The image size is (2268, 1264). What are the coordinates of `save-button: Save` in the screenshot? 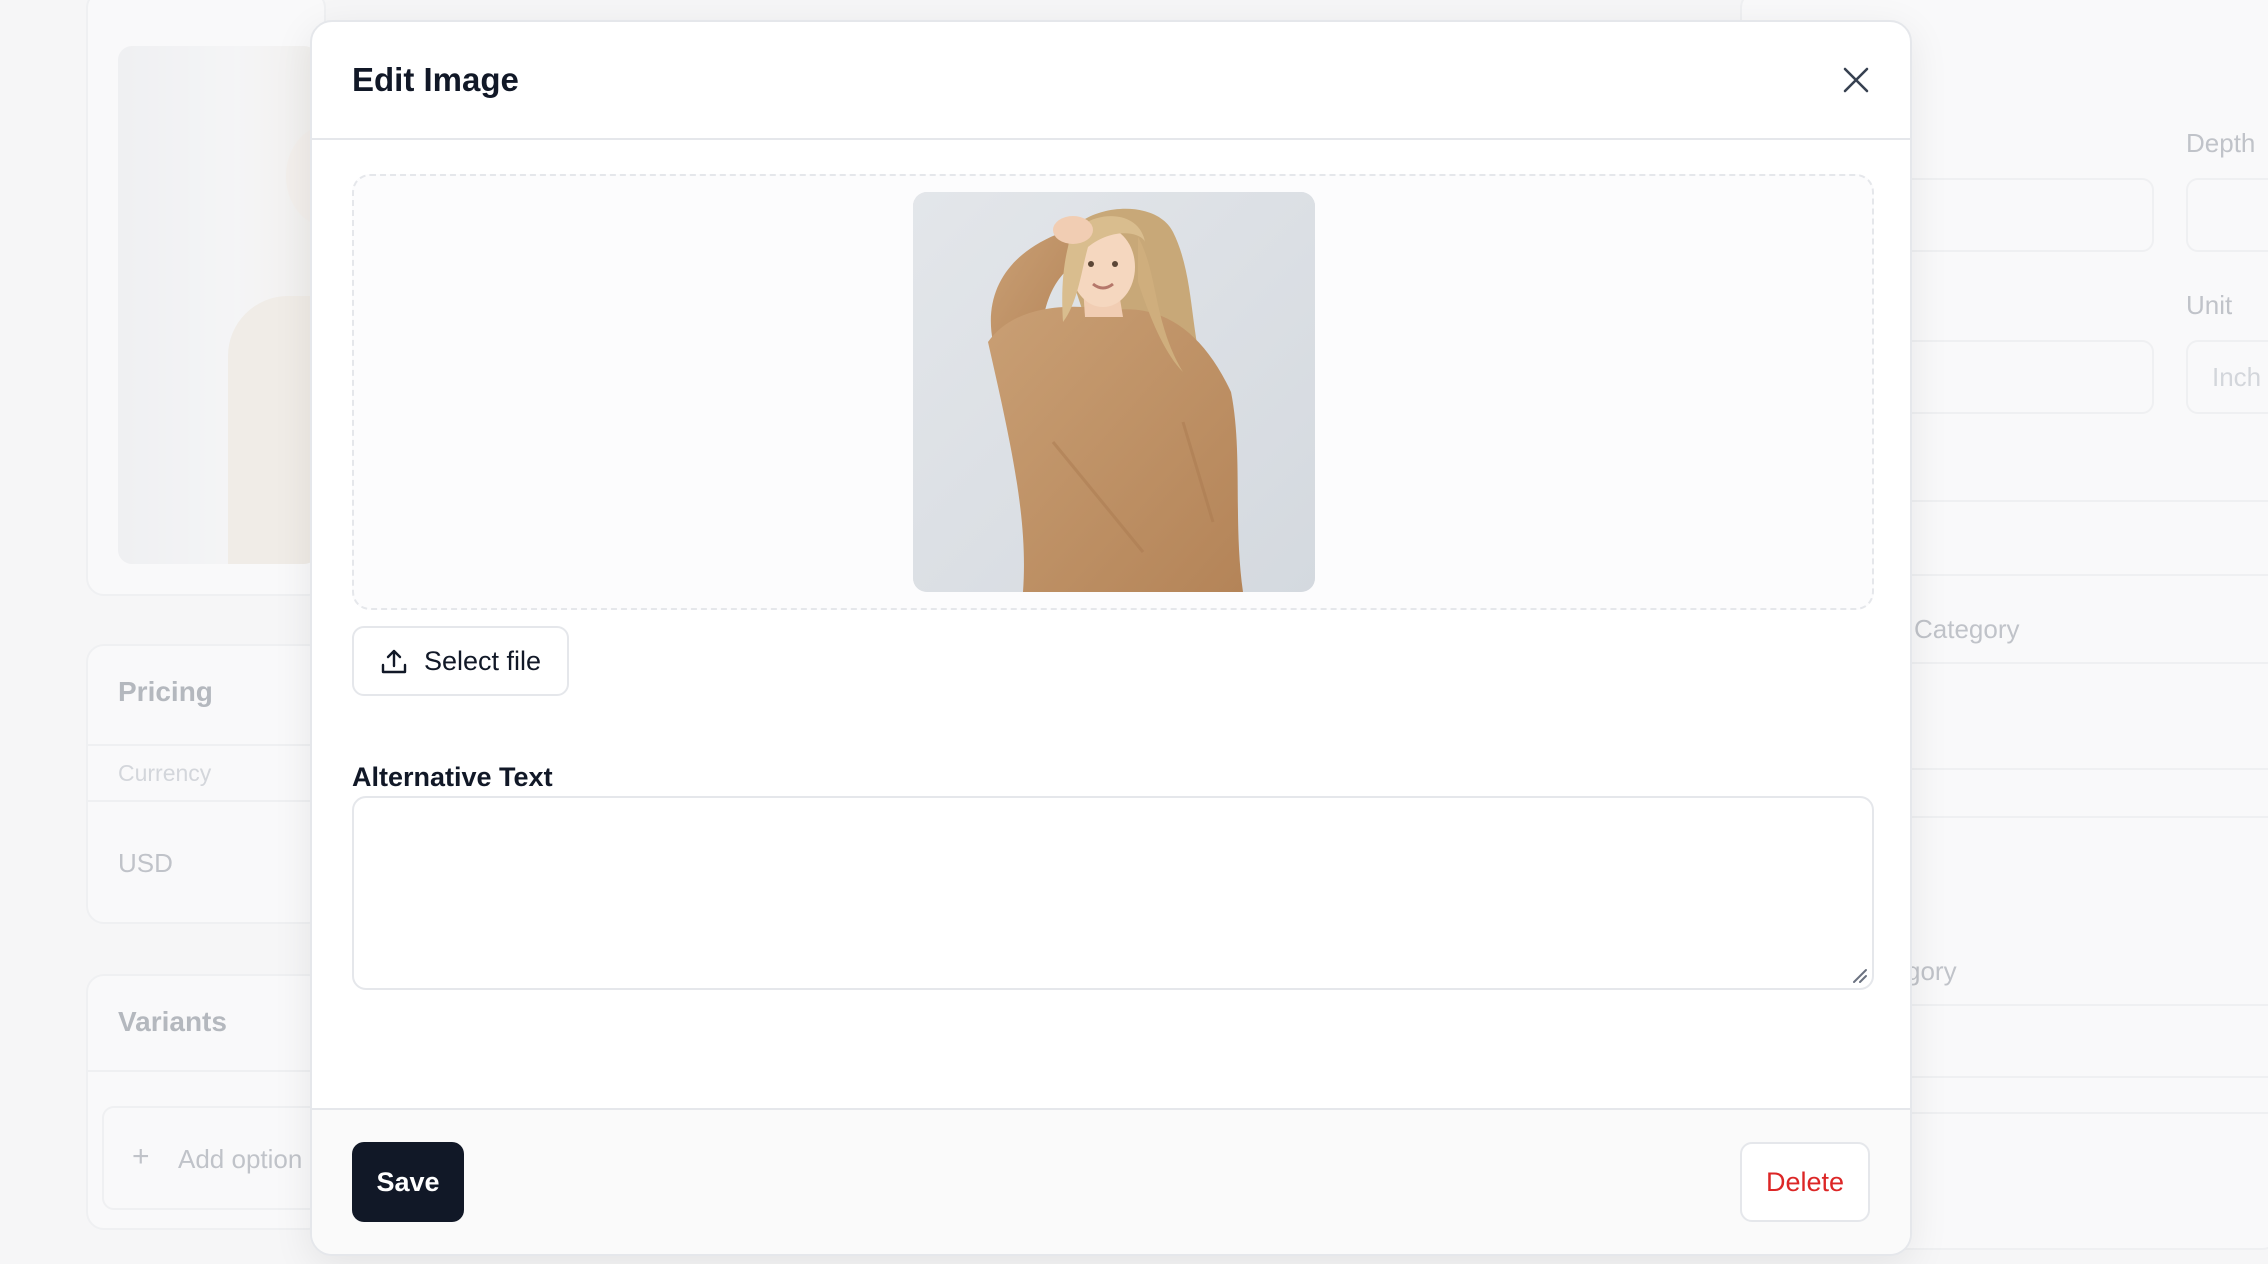 It's located at (408, 1182).